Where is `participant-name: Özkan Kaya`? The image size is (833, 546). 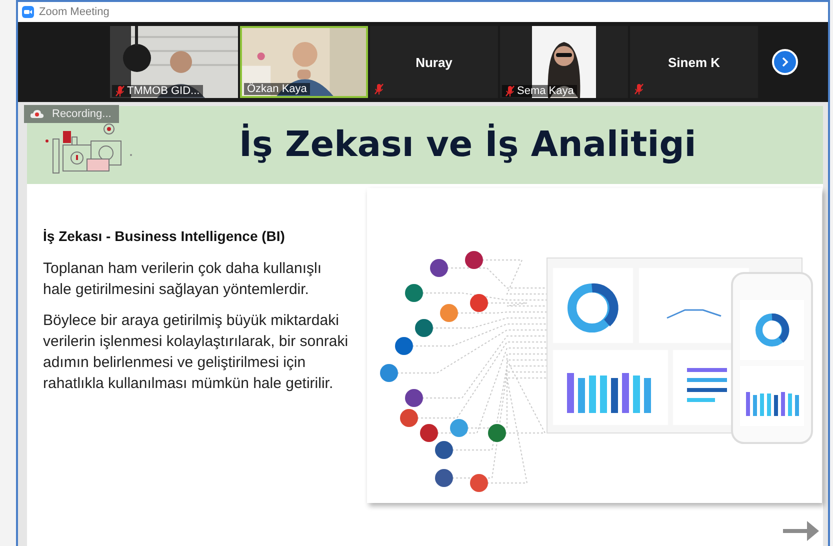 participant-name: Özkan Kaya is located at coordinates (277, 89).